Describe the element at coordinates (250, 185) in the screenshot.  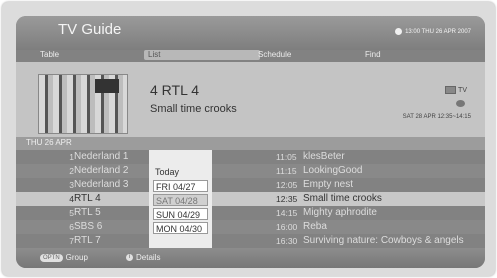
I see `channel-row: 3 Nederland 3 12:05 Empty nest` at that location.